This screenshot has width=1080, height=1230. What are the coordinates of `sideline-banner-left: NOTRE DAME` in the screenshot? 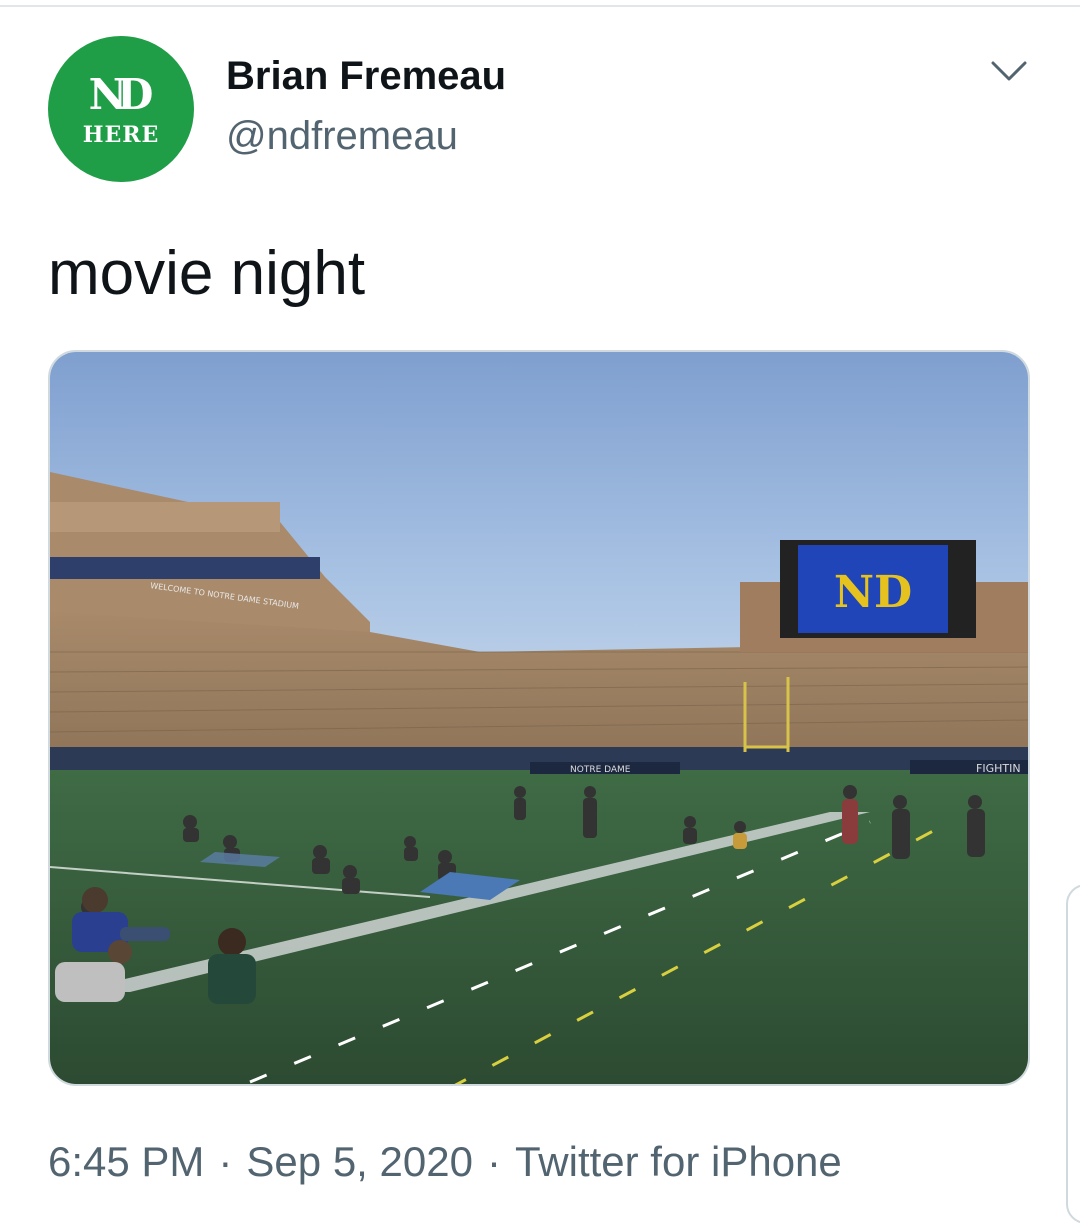 It's located at (600, 770).